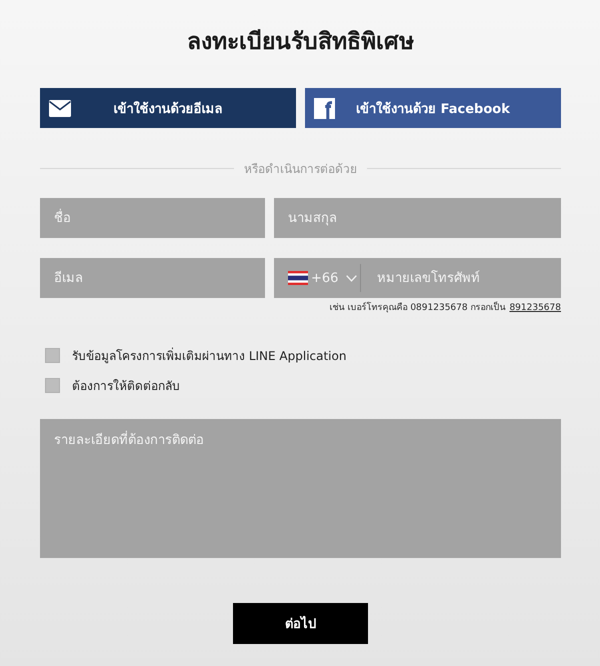 The width and height of the screenshot is (600, 666). I want to click on checkbox-label: ต้องการให้ติดต่อกลับ, so click(126, 386).